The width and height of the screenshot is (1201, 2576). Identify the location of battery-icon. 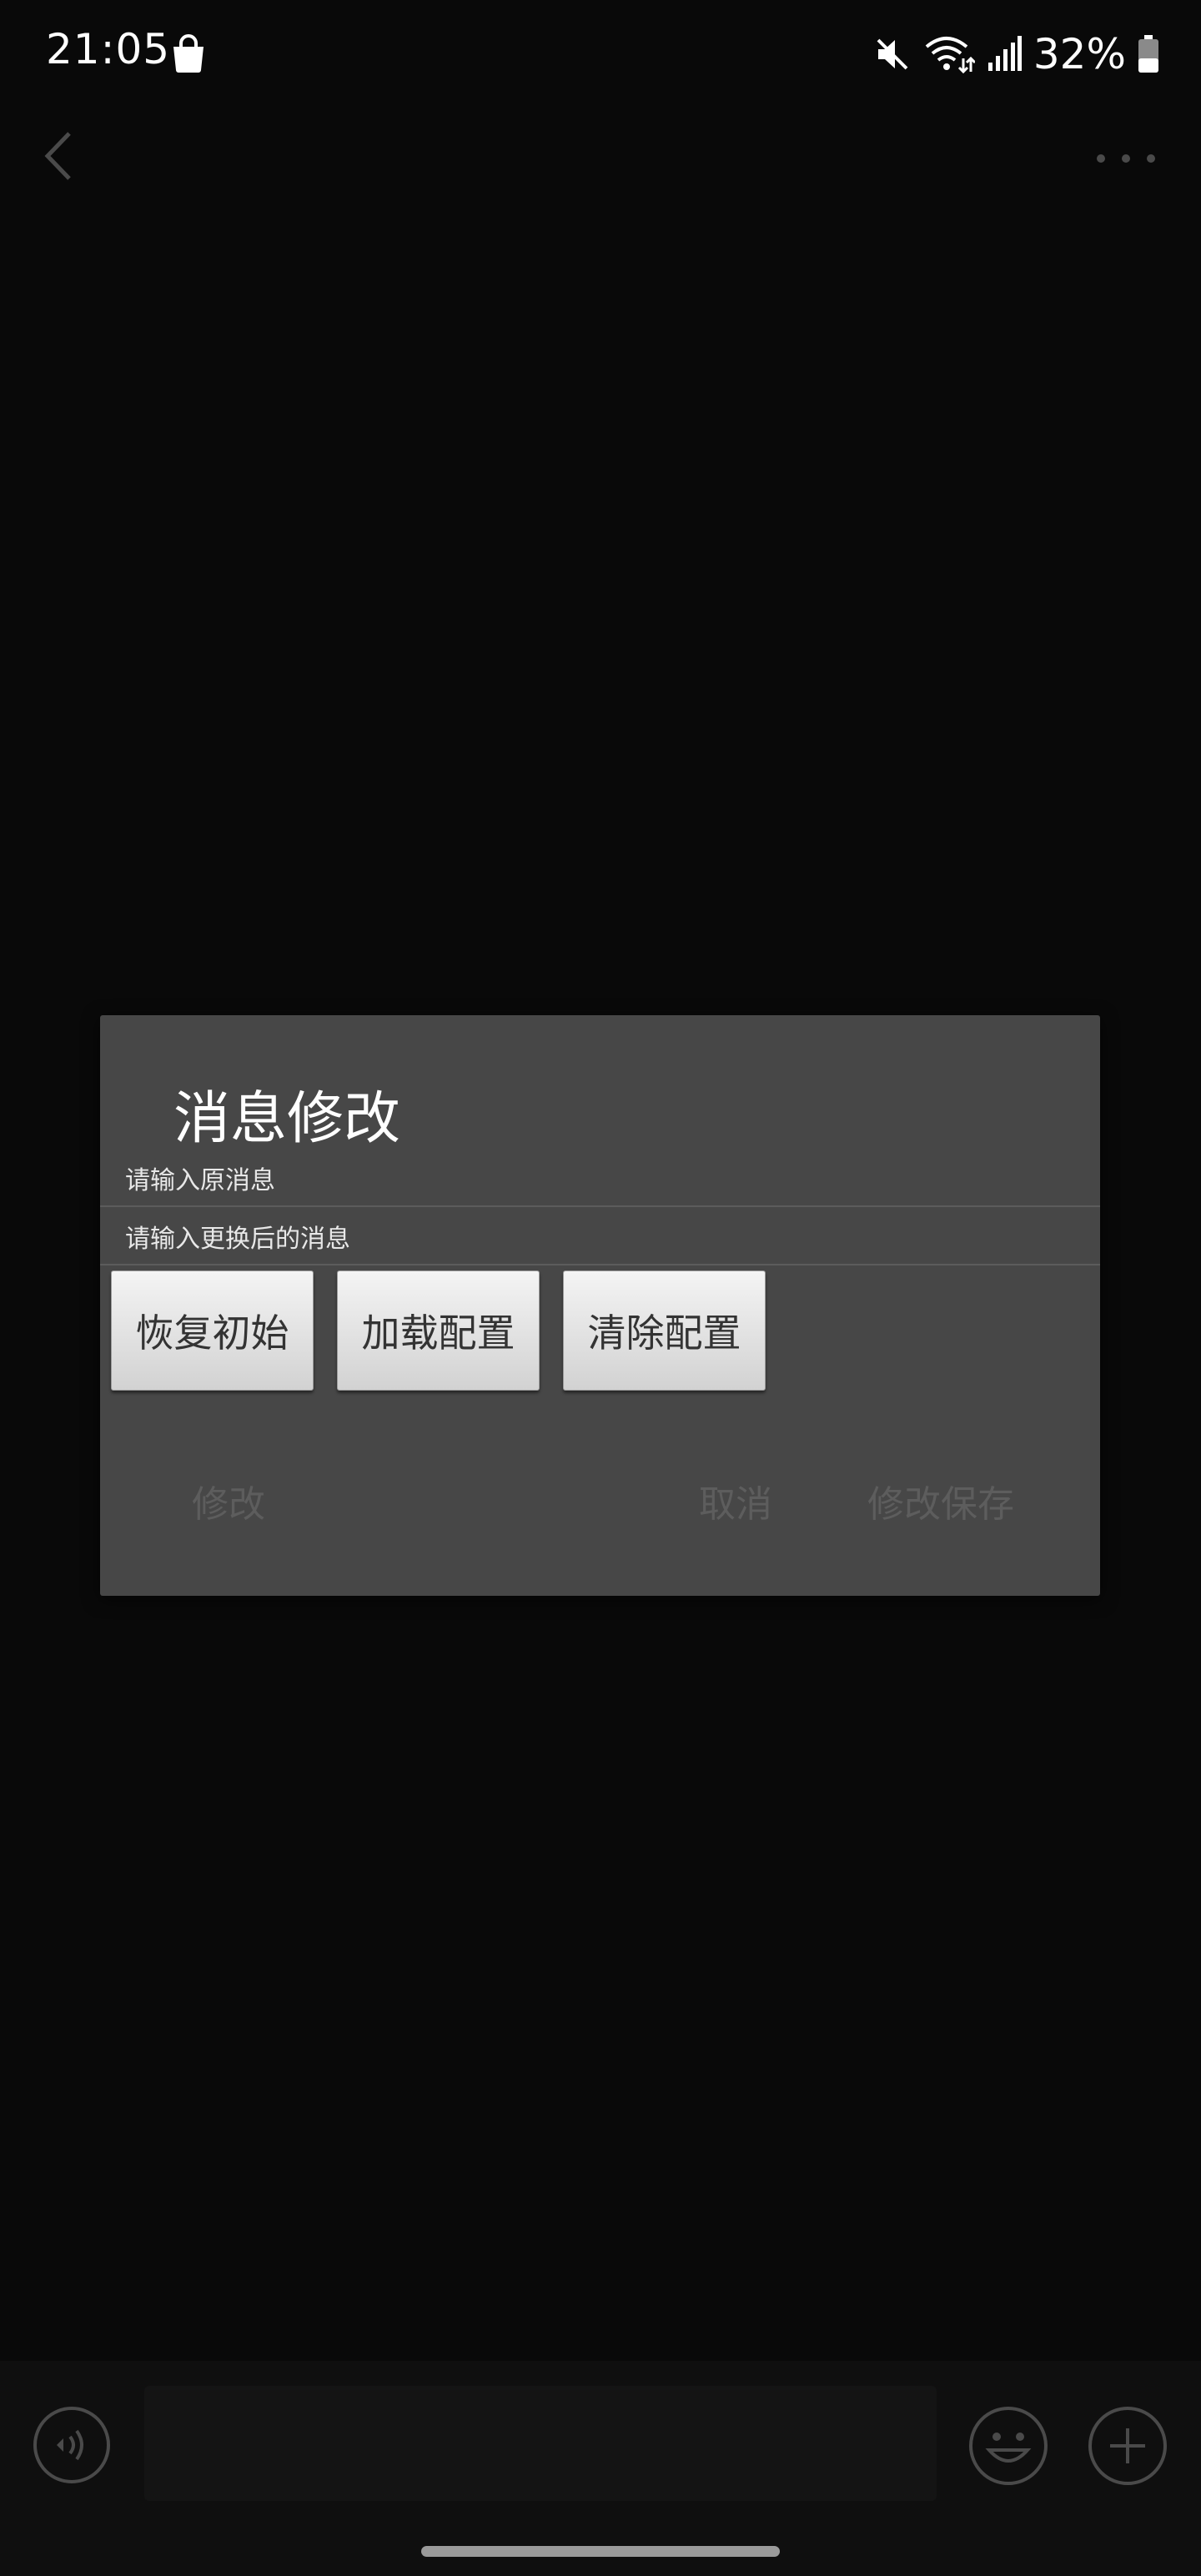
(1148, 54).